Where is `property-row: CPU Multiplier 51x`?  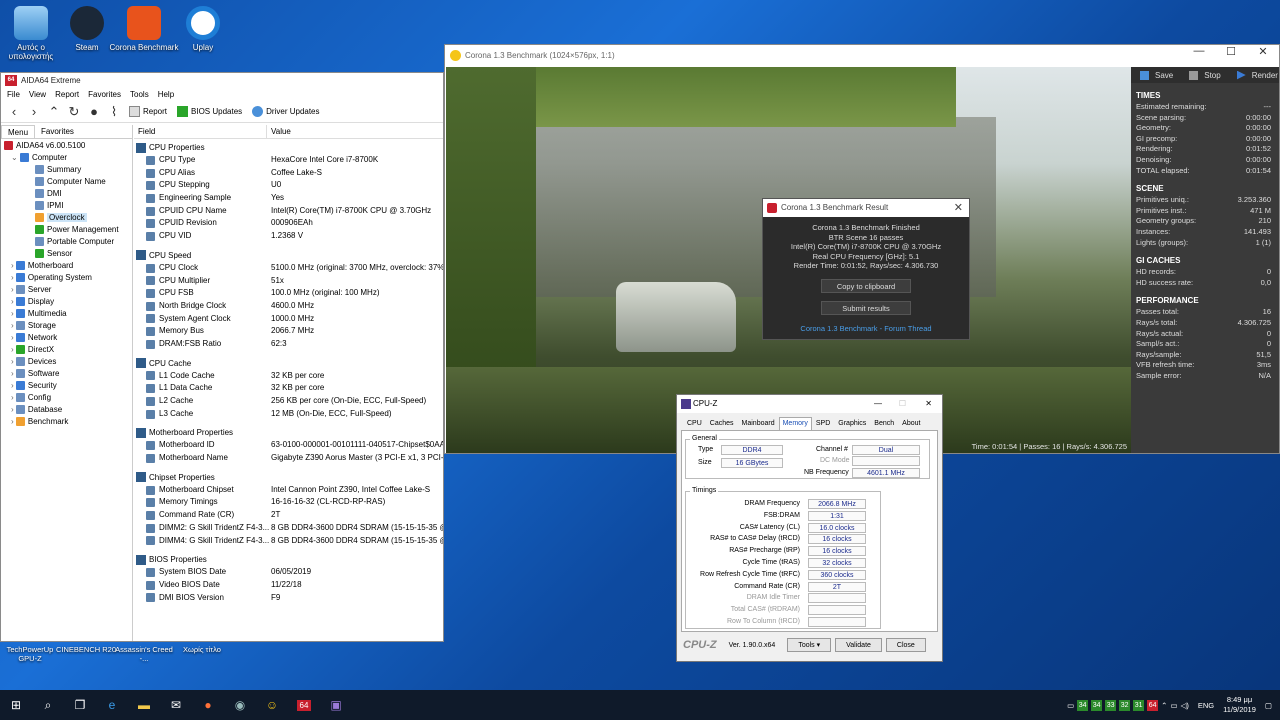 property-row: CPU Multiplier 51x is located at coordinates (288, 281).